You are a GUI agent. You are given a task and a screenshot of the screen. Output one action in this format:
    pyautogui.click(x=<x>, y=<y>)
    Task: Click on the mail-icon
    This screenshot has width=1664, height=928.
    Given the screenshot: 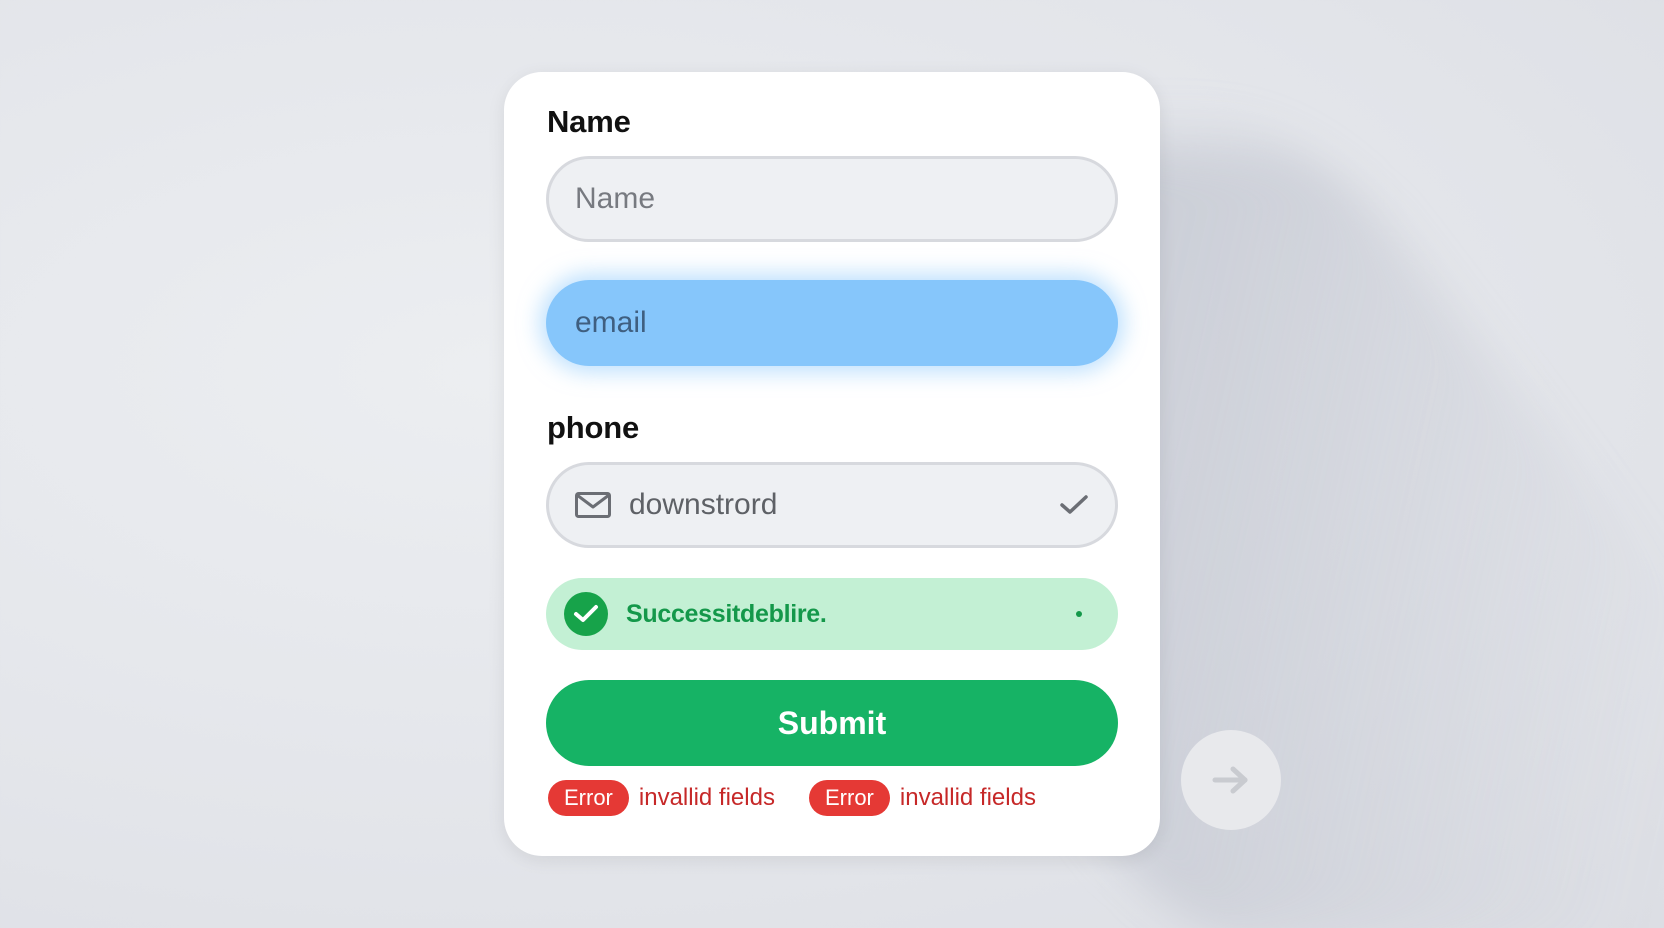 What is the action you would take?
    pyautogui.click(x=593, y=505)
    